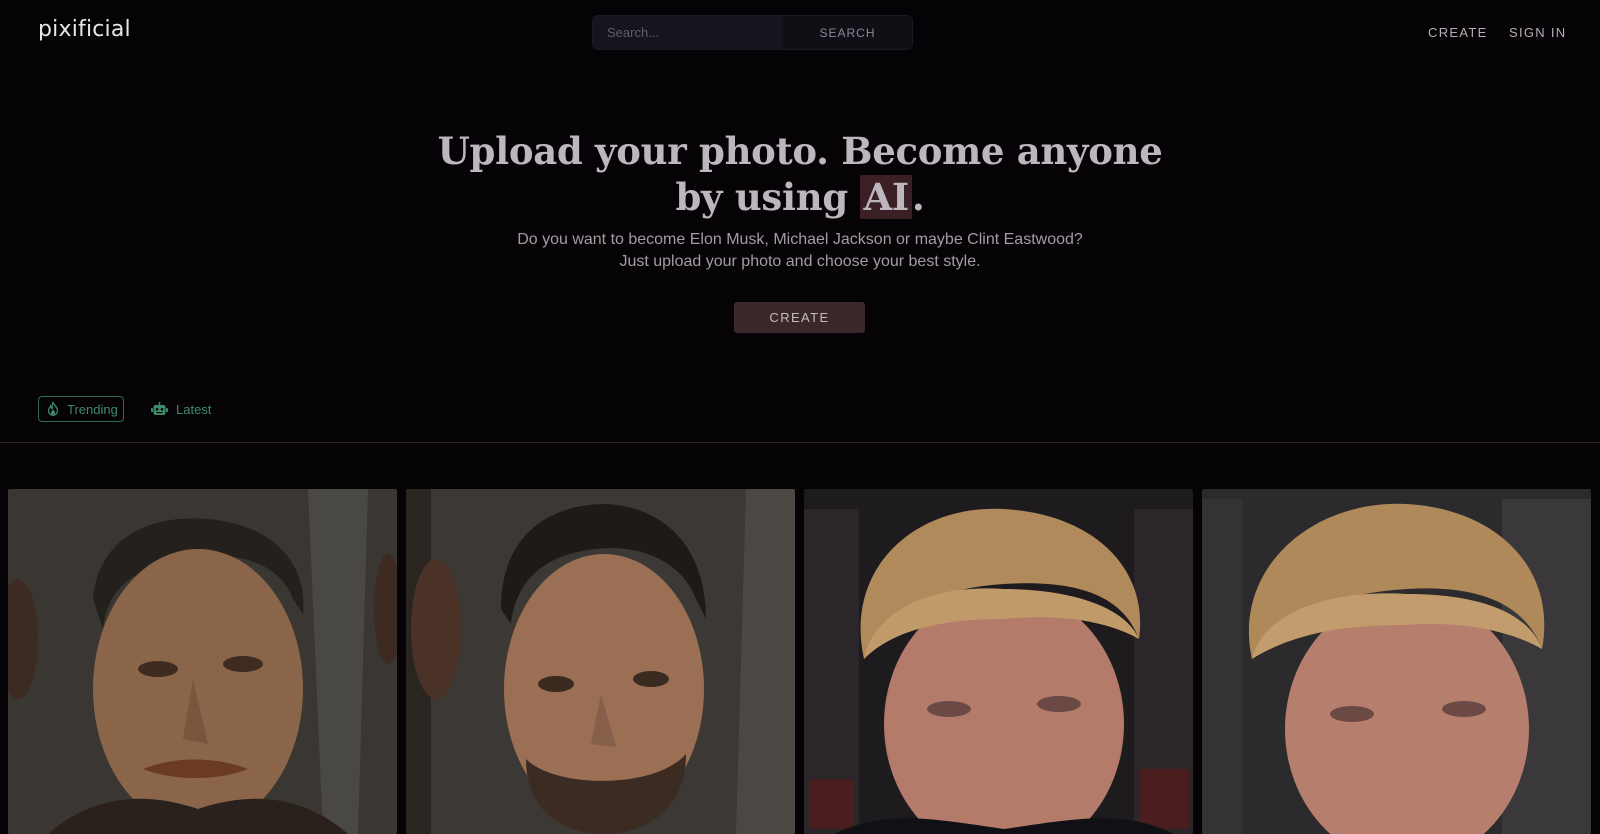 This screenshot has width=1600, height=834. I want to click on robot-icon, so click(159, 409).